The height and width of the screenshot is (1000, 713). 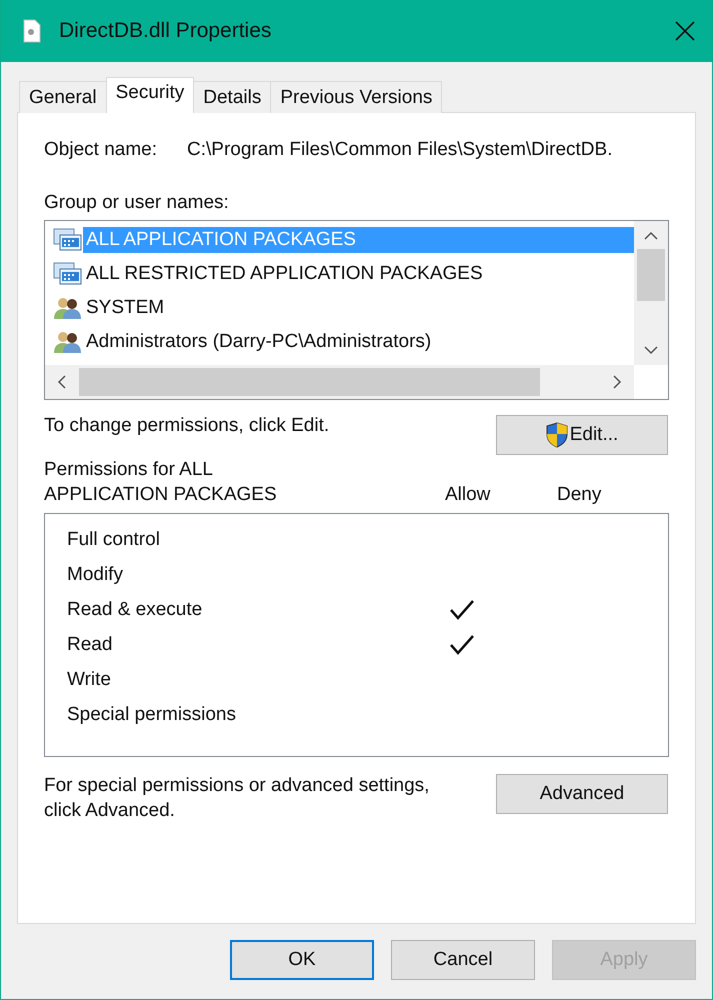 I want to click on permission-name: Special permissions, so click(x=152, y=715).